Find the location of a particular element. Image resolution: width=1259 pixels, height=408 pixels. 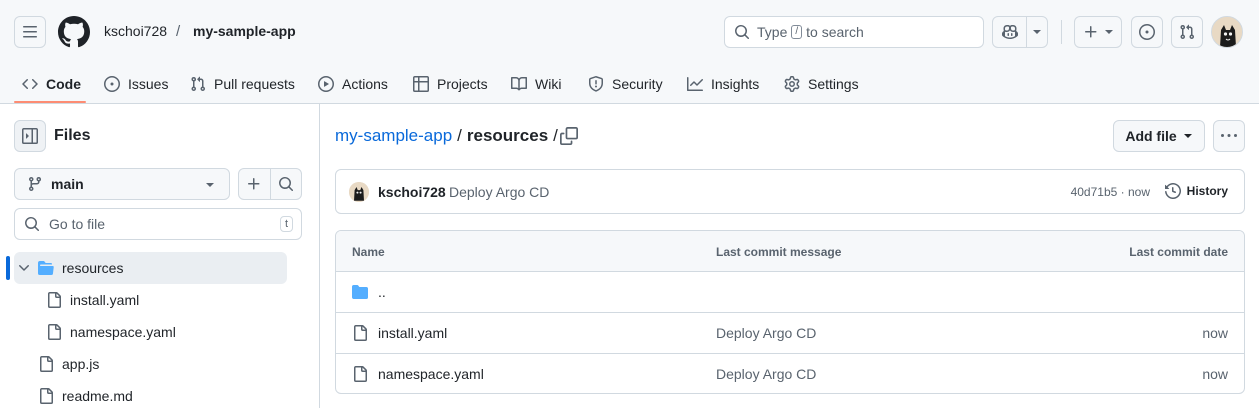

tree-folder-resources: resources is located at coordinates (150, 268).